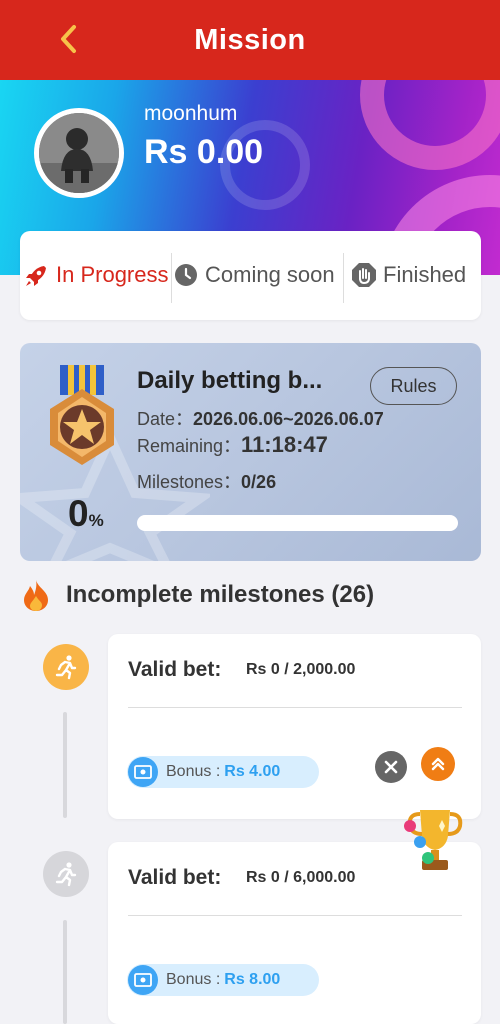 This screenshot has height=1024, width=500. I want to click on incomplete-heading: Incomplete milestones (26), so click(197, 595).